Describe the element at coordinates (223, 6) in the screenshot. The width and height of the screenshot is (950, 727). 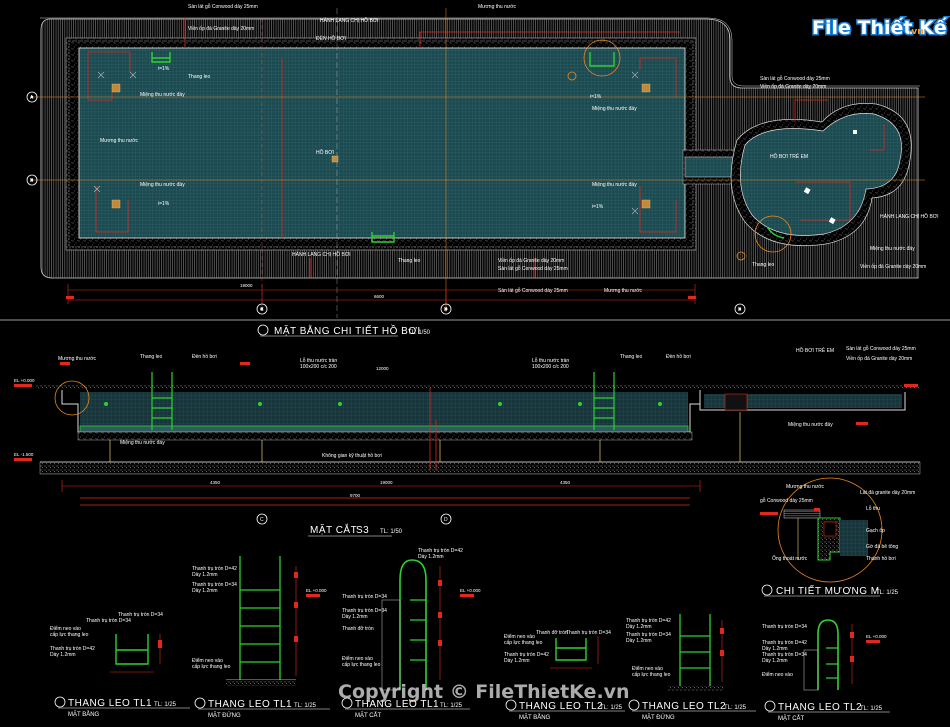
I see `plan-deck-top: Sàn lát gỗ Conwood dày 25mm` at that location.